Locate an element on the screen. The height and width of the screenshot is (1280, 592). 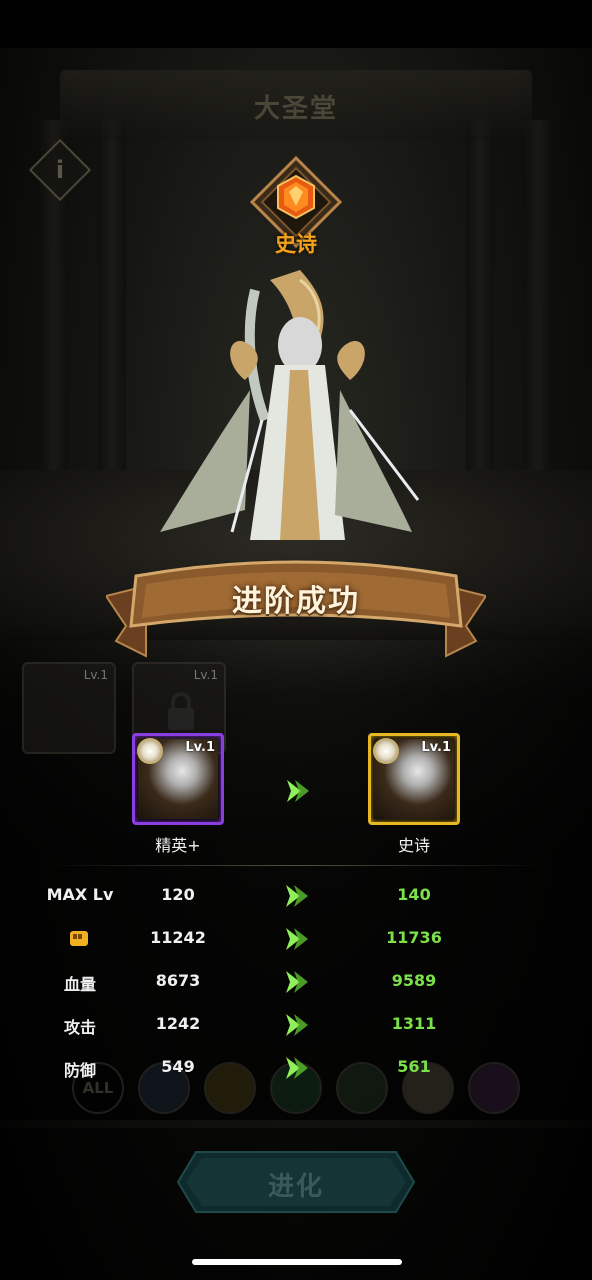
stat-row-hp: 血量 8673 9589 is located at coordinates (296, 986).